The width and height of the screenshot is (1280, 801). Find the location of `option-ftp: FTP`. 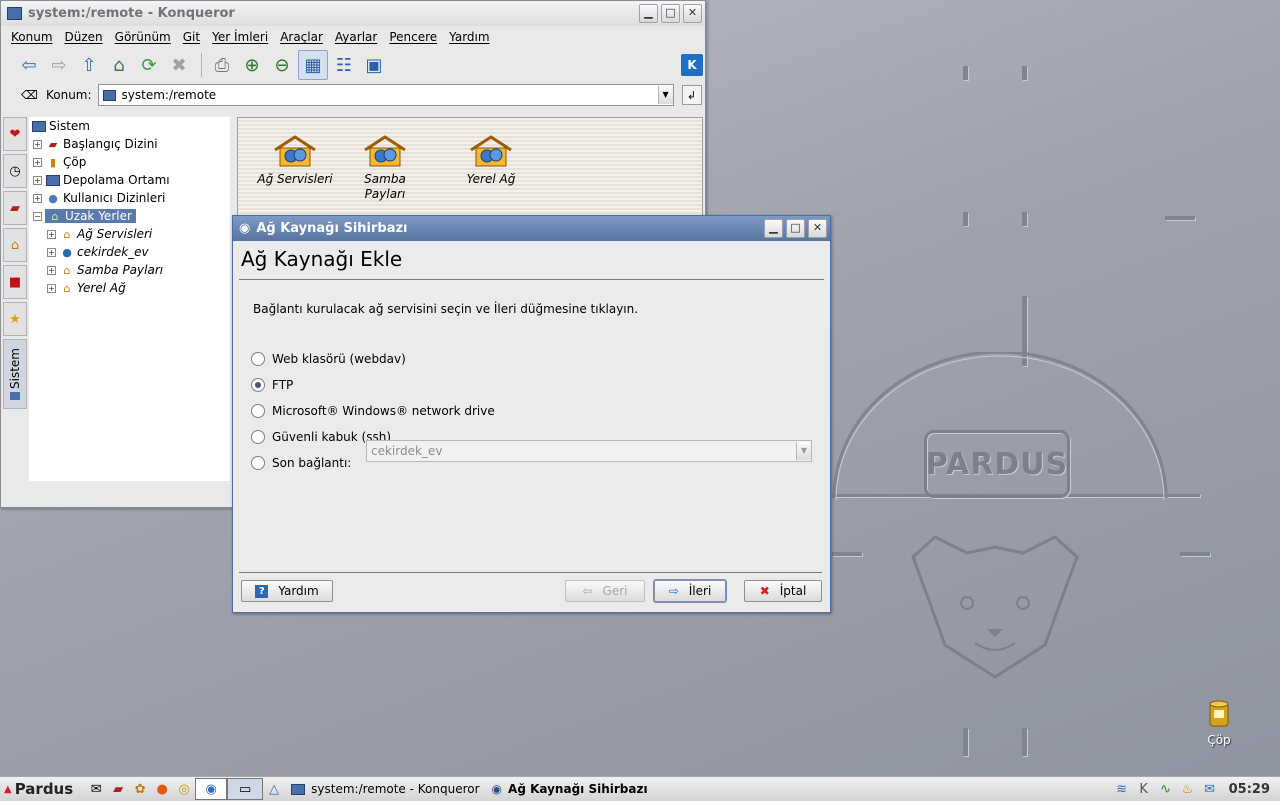

option-ftp: FTP is located at coordinates (540, 385).